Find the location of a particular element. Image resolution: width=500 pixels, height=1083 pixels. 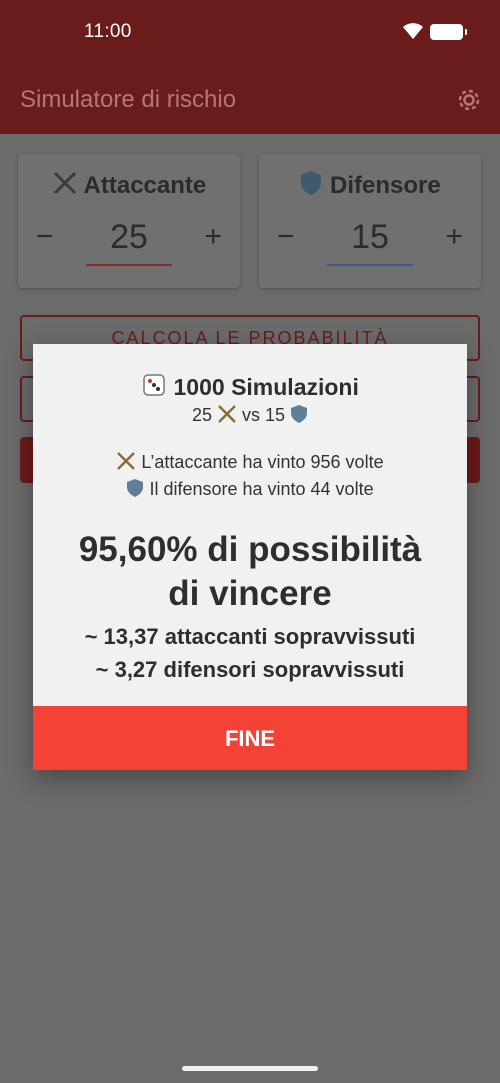

attacker-label: Attaccante is located at coordinates (145, 185).